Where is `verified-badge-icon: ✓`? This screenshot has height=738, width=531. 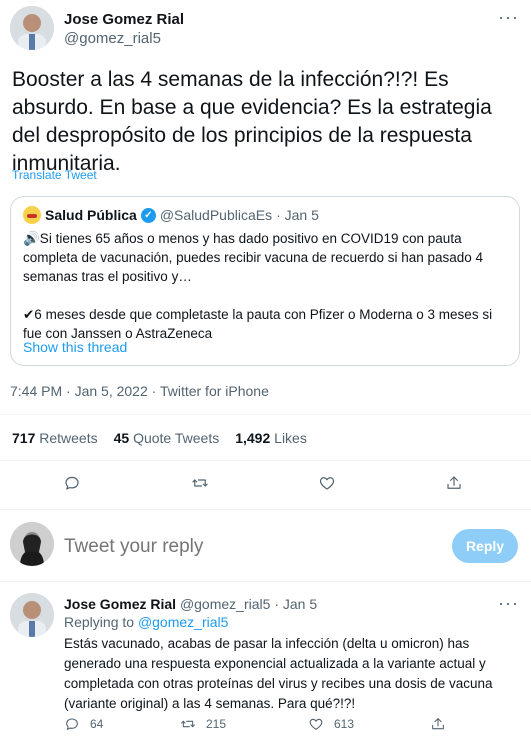
verified-badge-icon: ✓ is located at coordinates (148, 215).